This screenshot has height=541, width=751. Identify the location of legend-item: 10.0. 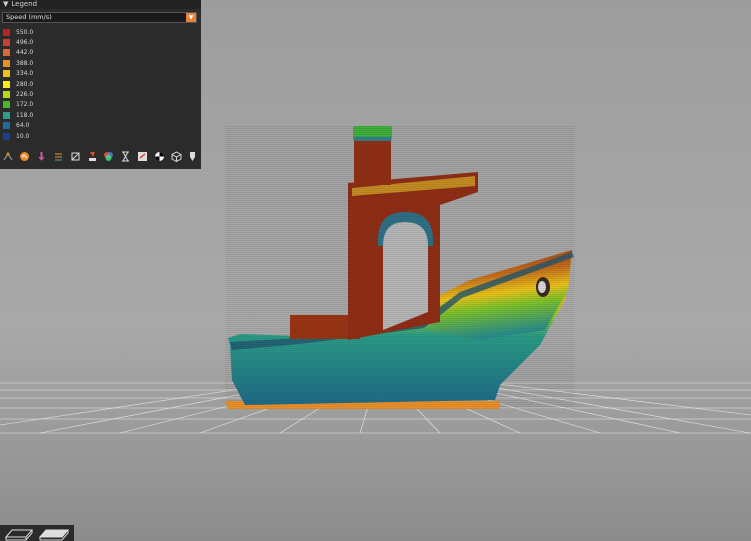
(18, 136).